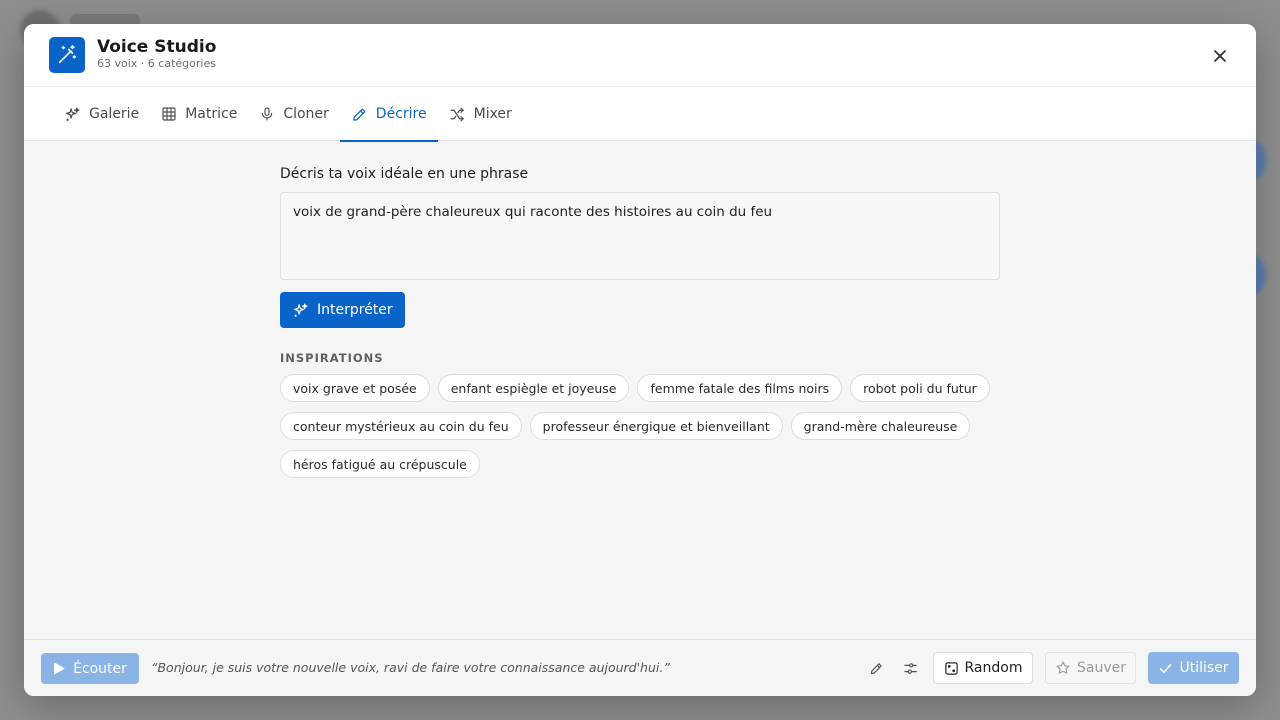 This screenshot has width=1280, height=720. I want to click on shuffle-icon, so click(457, 114).